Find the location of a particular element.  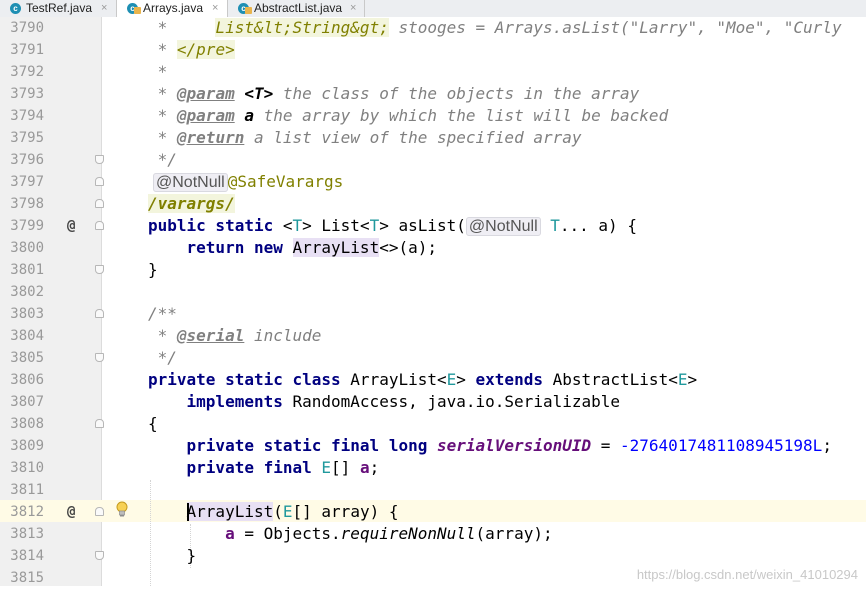

line-number: 3806 is located at coordinates (22, 380).